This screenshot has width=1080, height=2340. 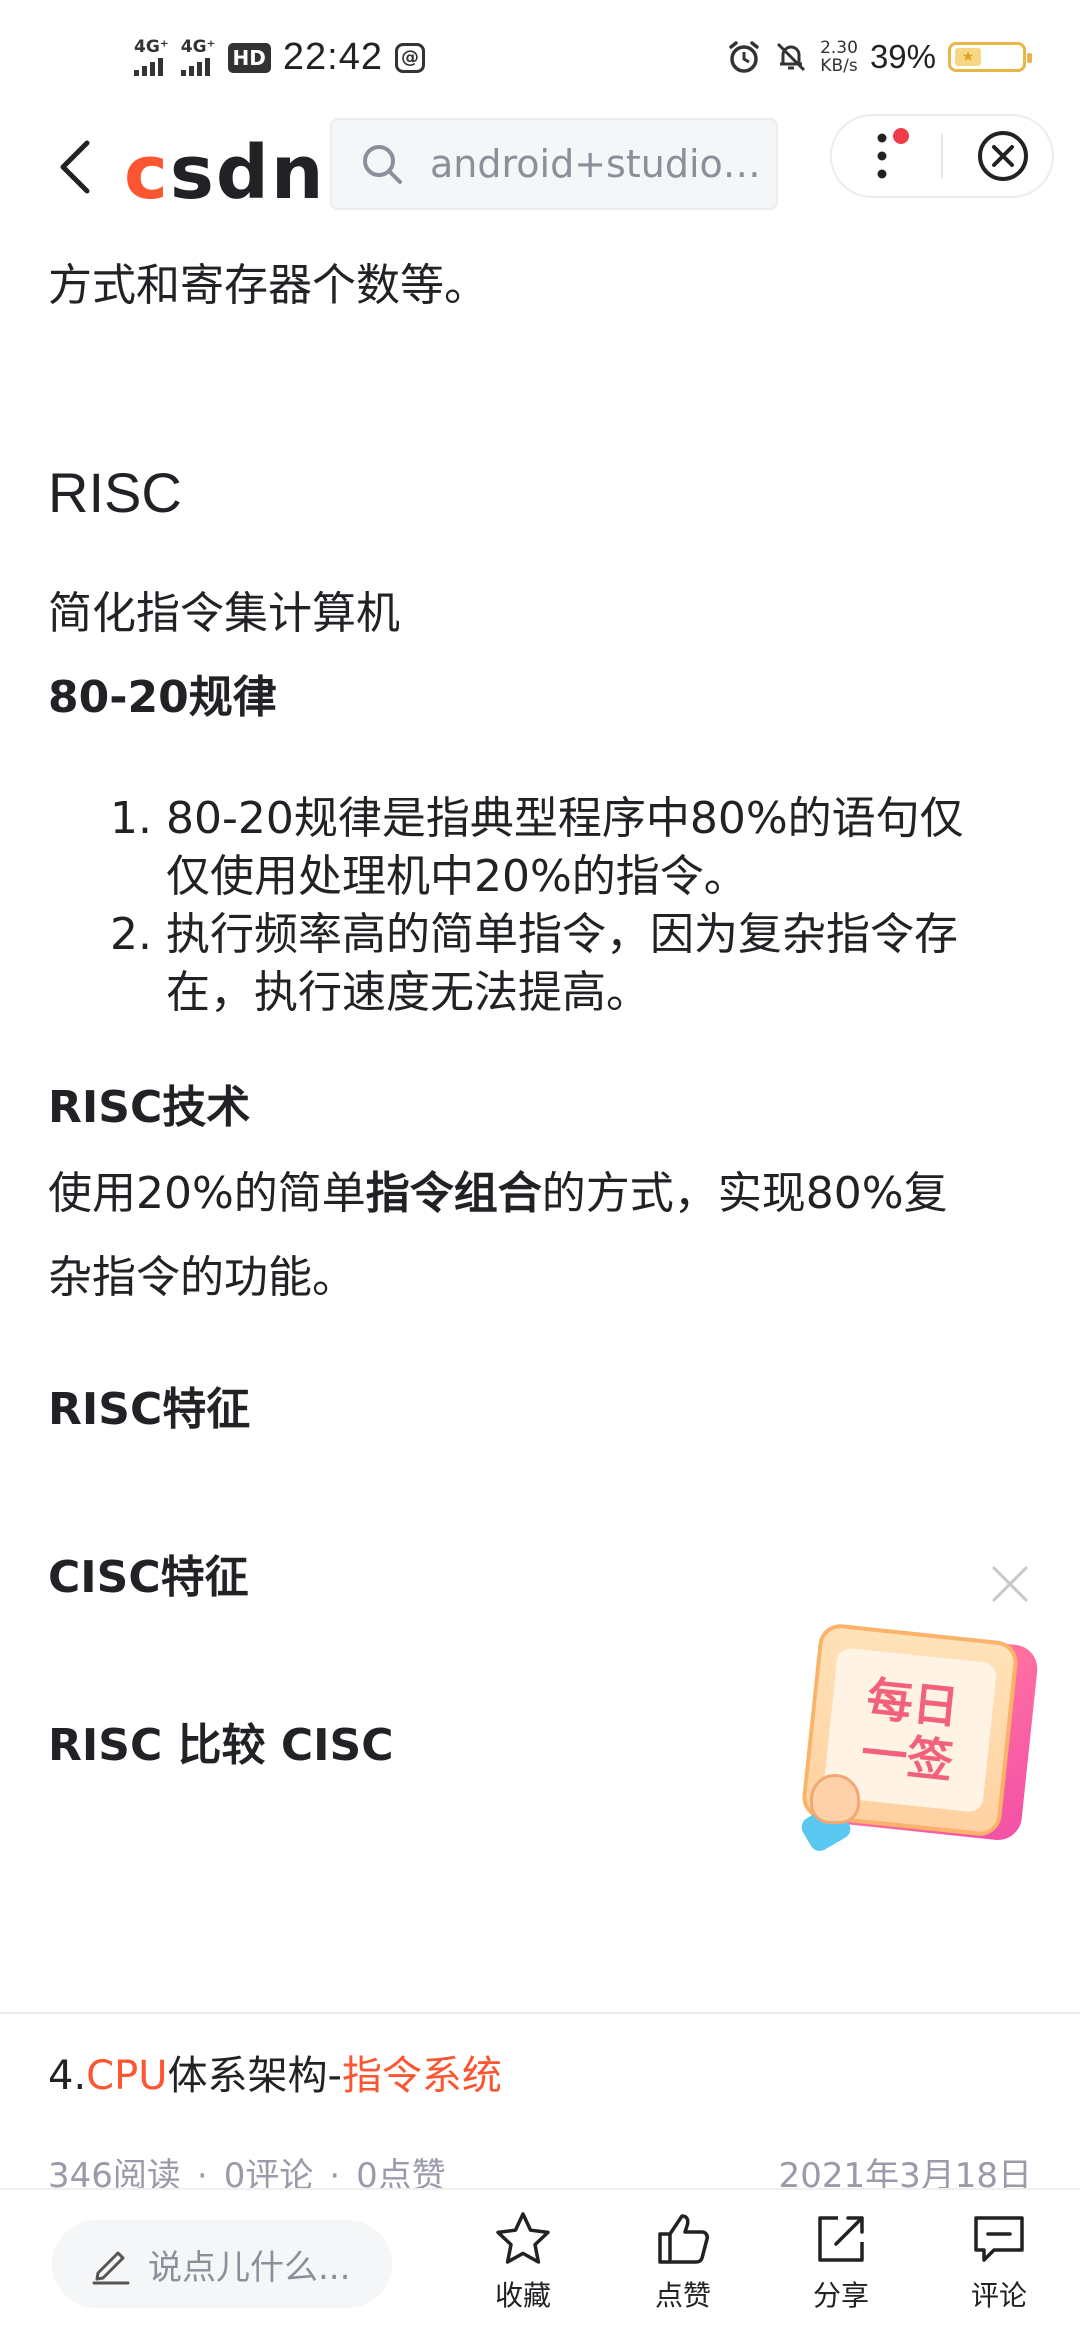 I want to click on hd-icon: HD, so click(x=249, y=57).